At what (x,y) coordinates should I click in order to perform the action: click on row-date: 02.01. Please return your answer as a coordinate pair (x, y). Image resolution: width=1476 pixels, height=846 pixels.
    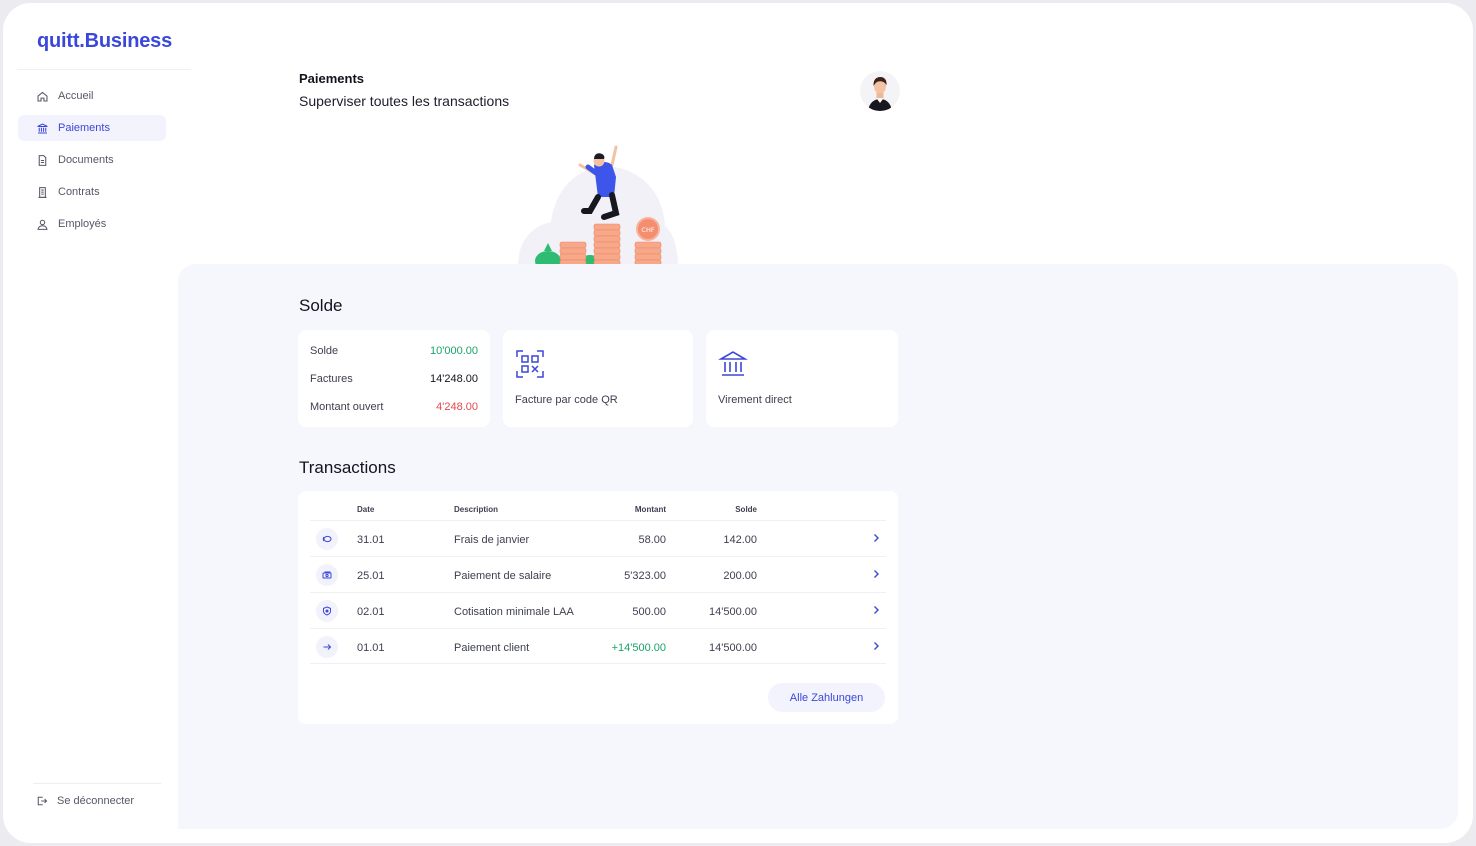
    Looking at the image, I should click on (371, 612).